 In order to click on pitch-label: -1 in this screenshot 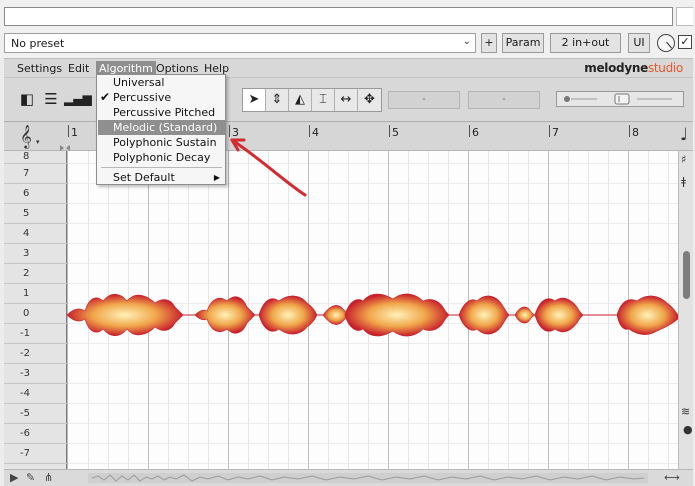, I will do `click(25, 333)`.